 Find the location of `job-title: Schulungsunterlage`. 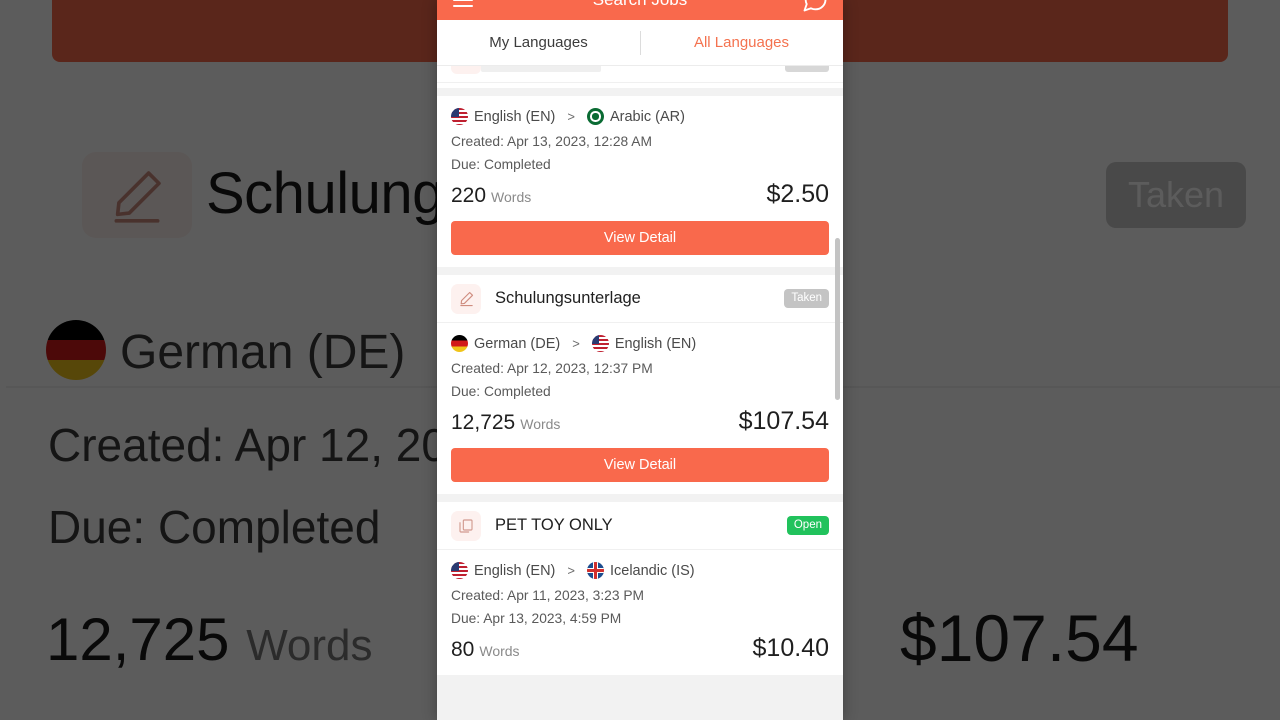

job-title: Schulungsunterlage is located at coordinates (568, 298).